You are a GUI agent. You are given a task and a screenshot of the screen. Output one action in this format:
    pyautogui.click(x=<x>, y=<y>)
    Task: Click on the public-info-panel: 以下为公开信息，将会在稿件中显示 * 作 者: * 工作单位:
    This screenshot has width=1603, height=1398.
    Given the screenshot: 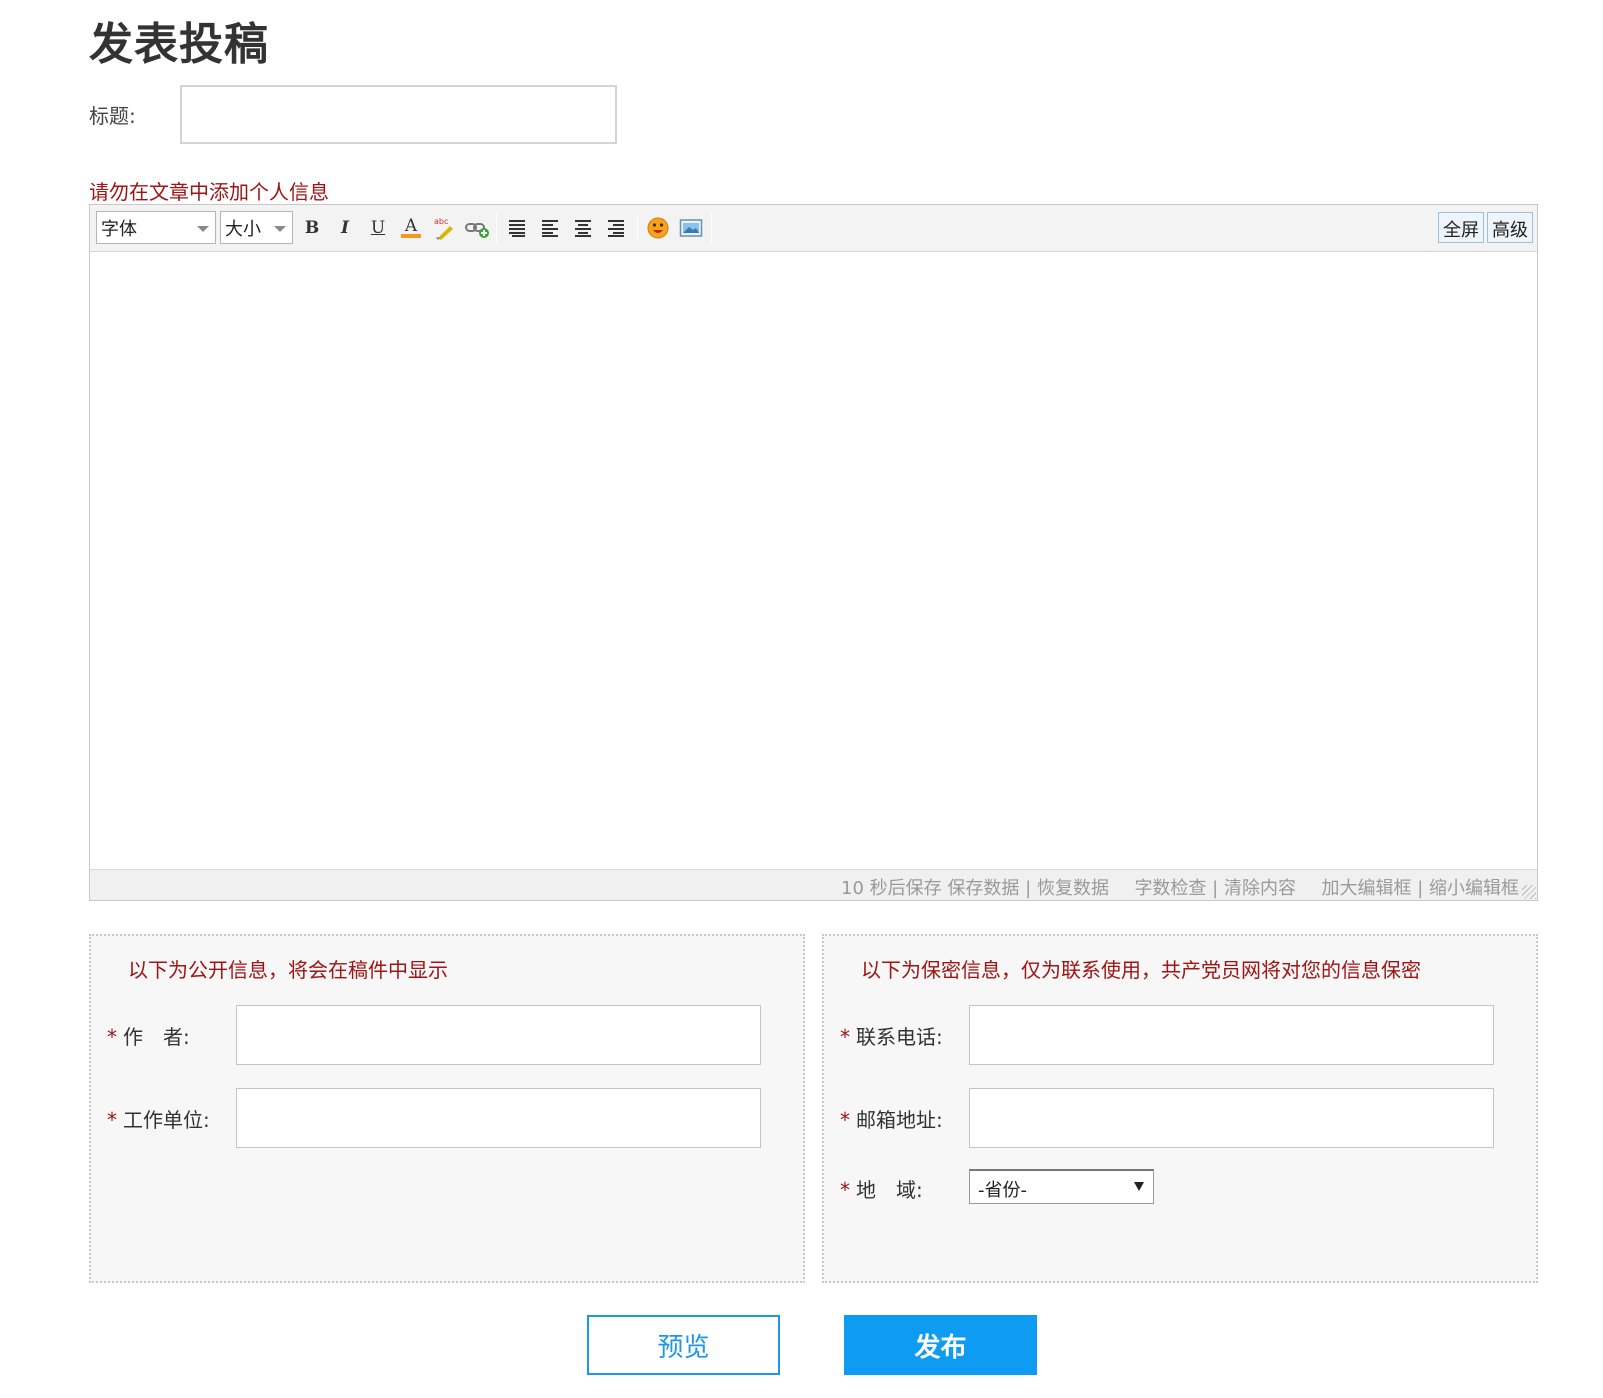 What is the action you would take?
    pyautogui.click(x=447, y=1108)
    